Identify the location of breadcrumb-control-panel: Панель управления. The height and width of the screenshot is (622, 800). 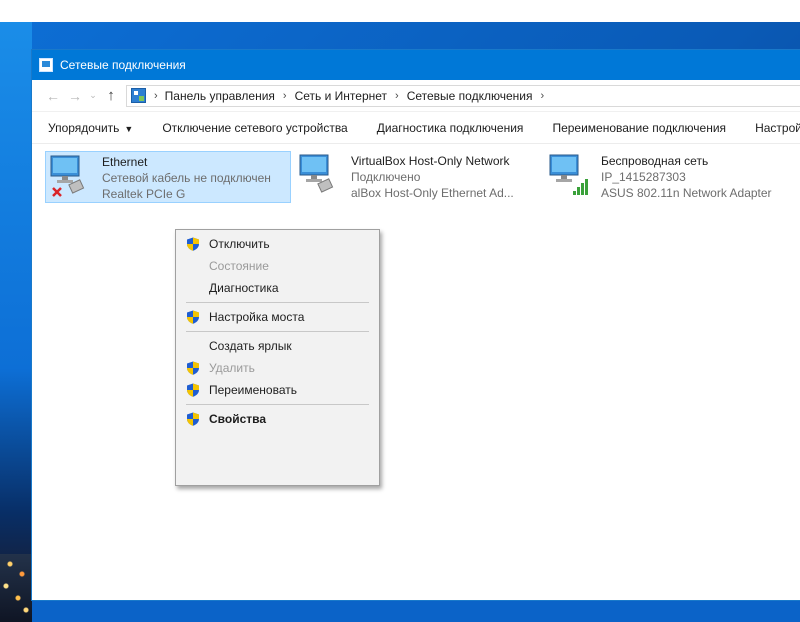
(220, 96).